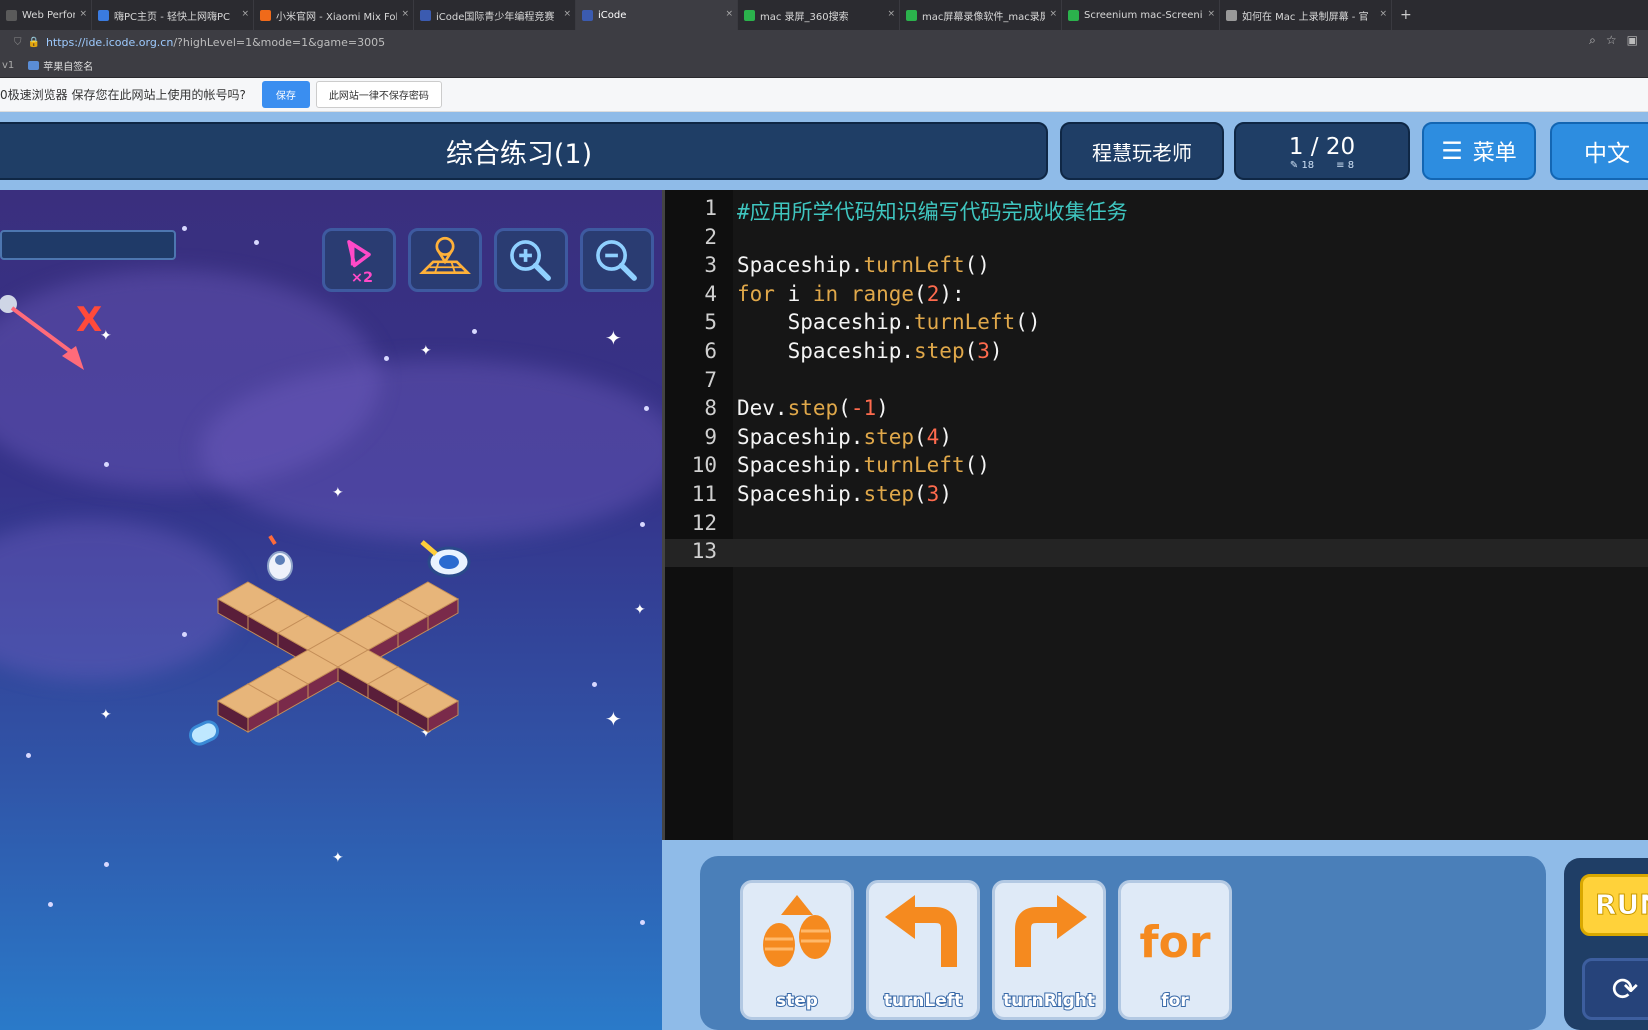 The height and width of the screenshot is (1030, 1648). What do you see at coordinates (1632, 40) in the screenshot?
I see `extension-icon: ▣` at bounding box center [1632, 40].